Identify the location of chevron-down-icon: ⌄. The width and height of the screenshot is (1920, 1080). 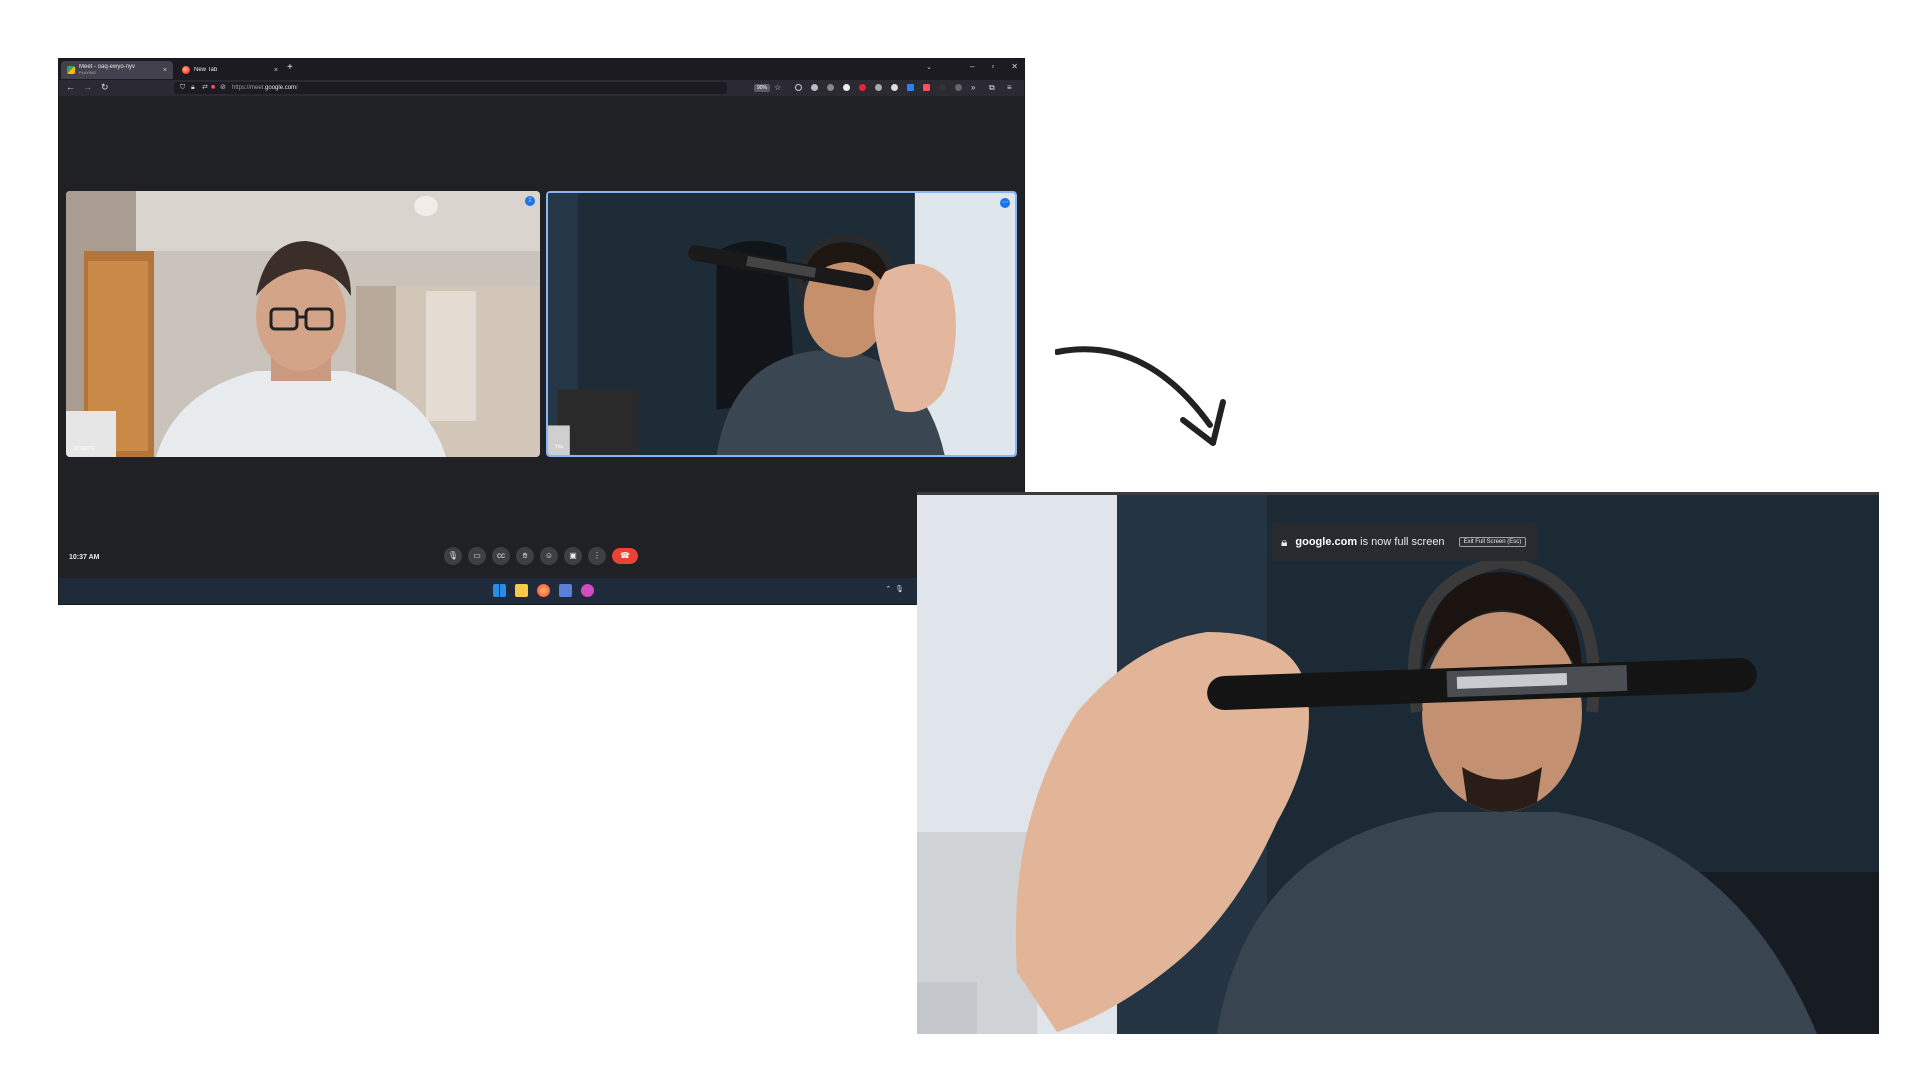
(929, 67).